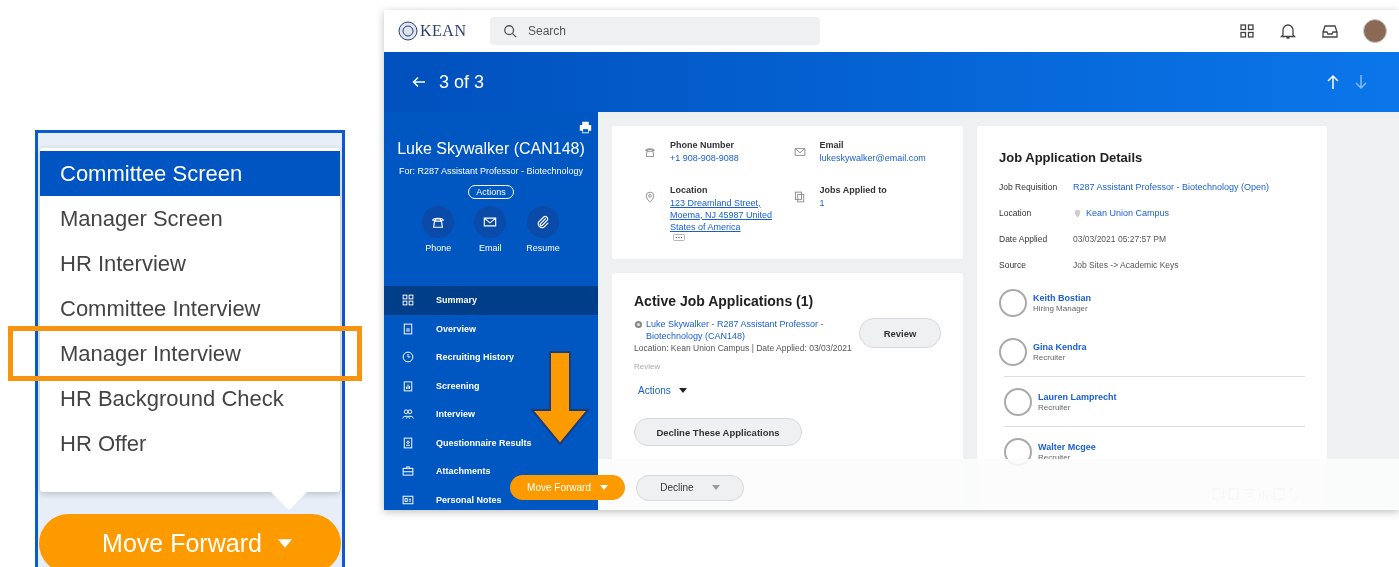 The image size is (1399, 567). What do you see at coordinates (433, 385) in the screenshot?
I see `nav-item: Screening` at bounding box center [433, 385].